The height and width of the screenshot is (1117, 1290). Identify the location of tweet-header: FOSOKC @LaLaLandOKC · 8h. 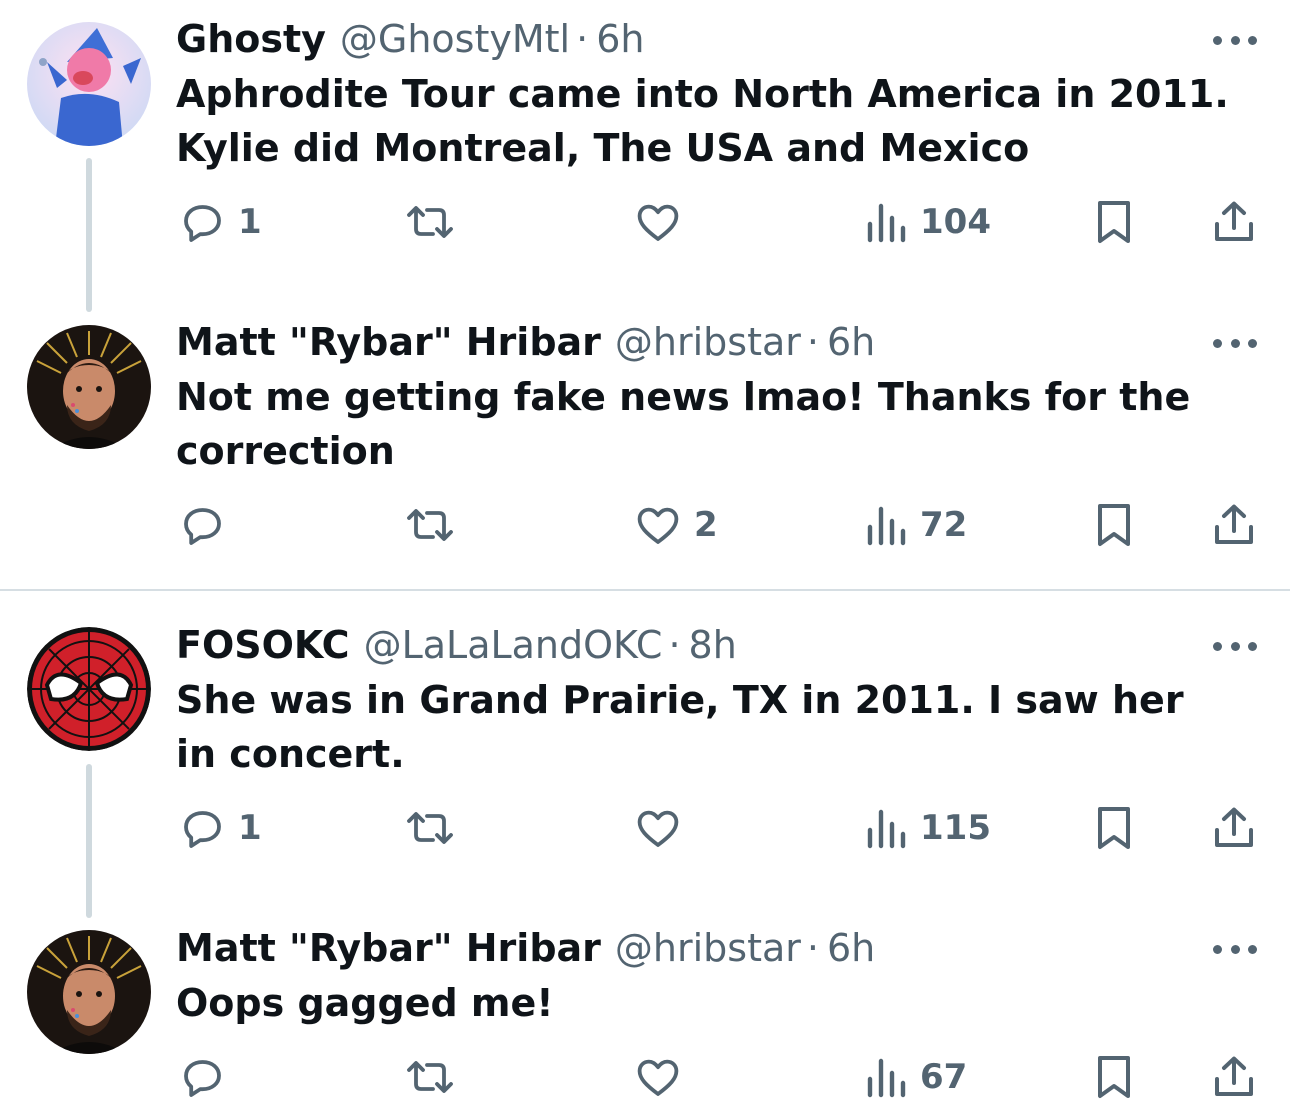
(456, 645).